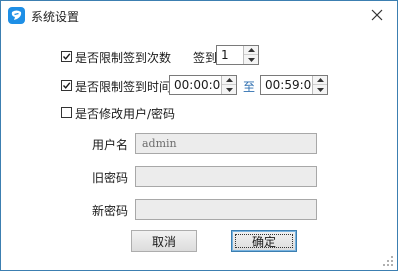 This screenshot has width=398, height=271. I want to click on end-time-down-button, so click(320, 89).